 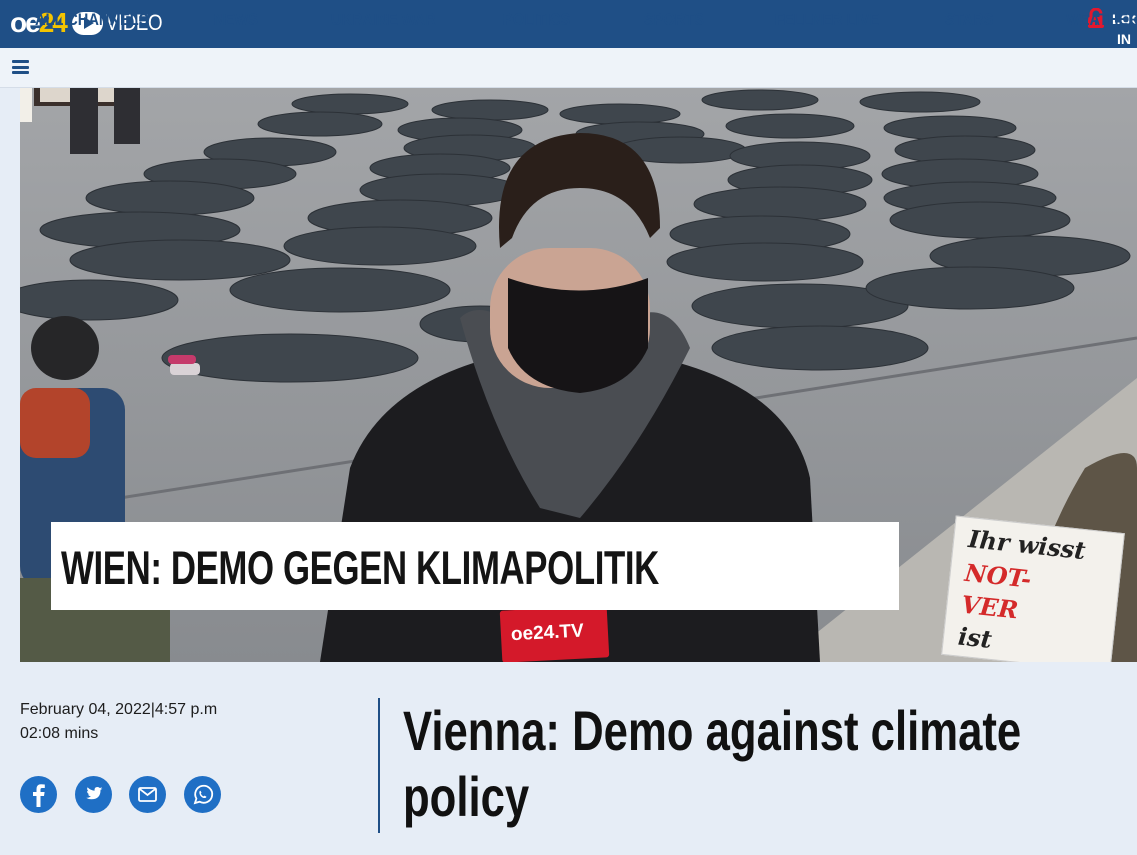 I want to click on meta-divider, so click(x=379, y=765).